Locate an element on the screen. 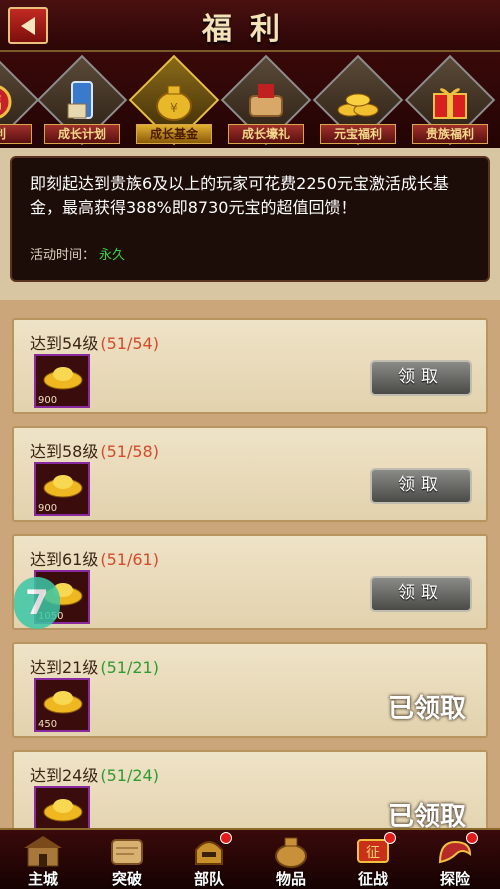 This screenshot has width=500, height=889. tab-welfare: 福 福利 is located at coordinates (20, 101).